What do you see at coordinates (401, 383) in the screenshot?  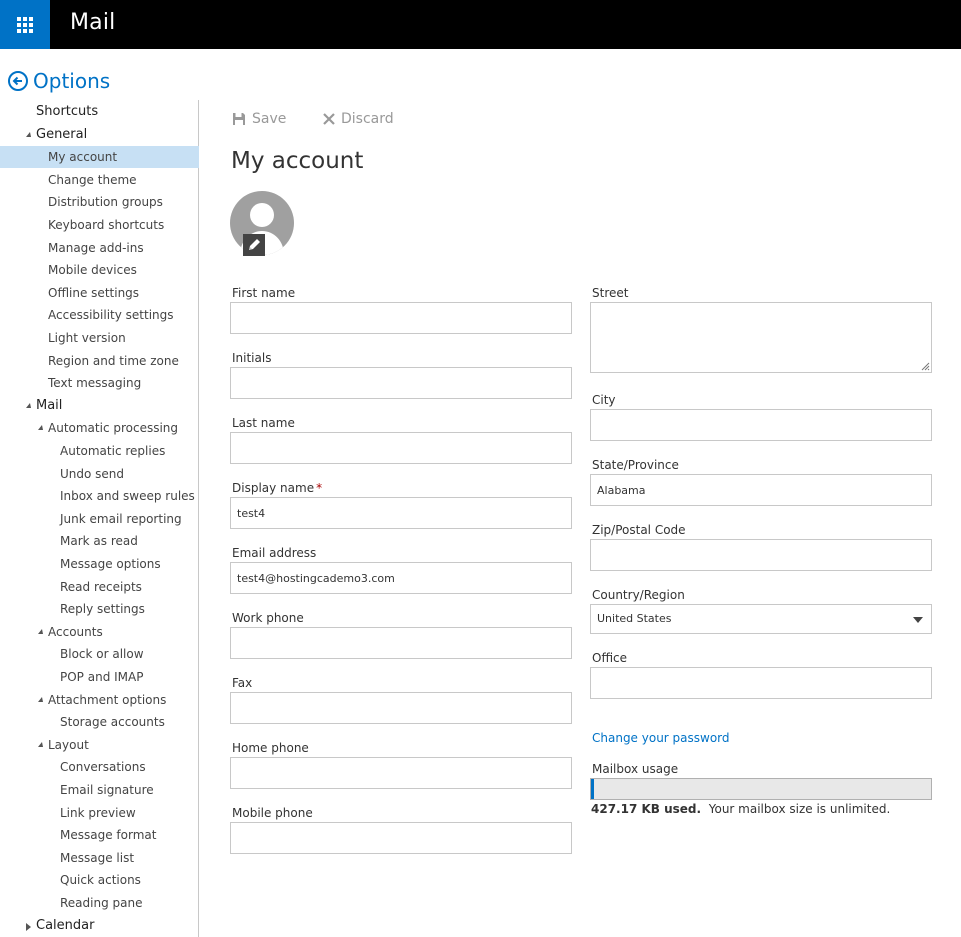 I see `initials-input` at bounding box center [401, 383].